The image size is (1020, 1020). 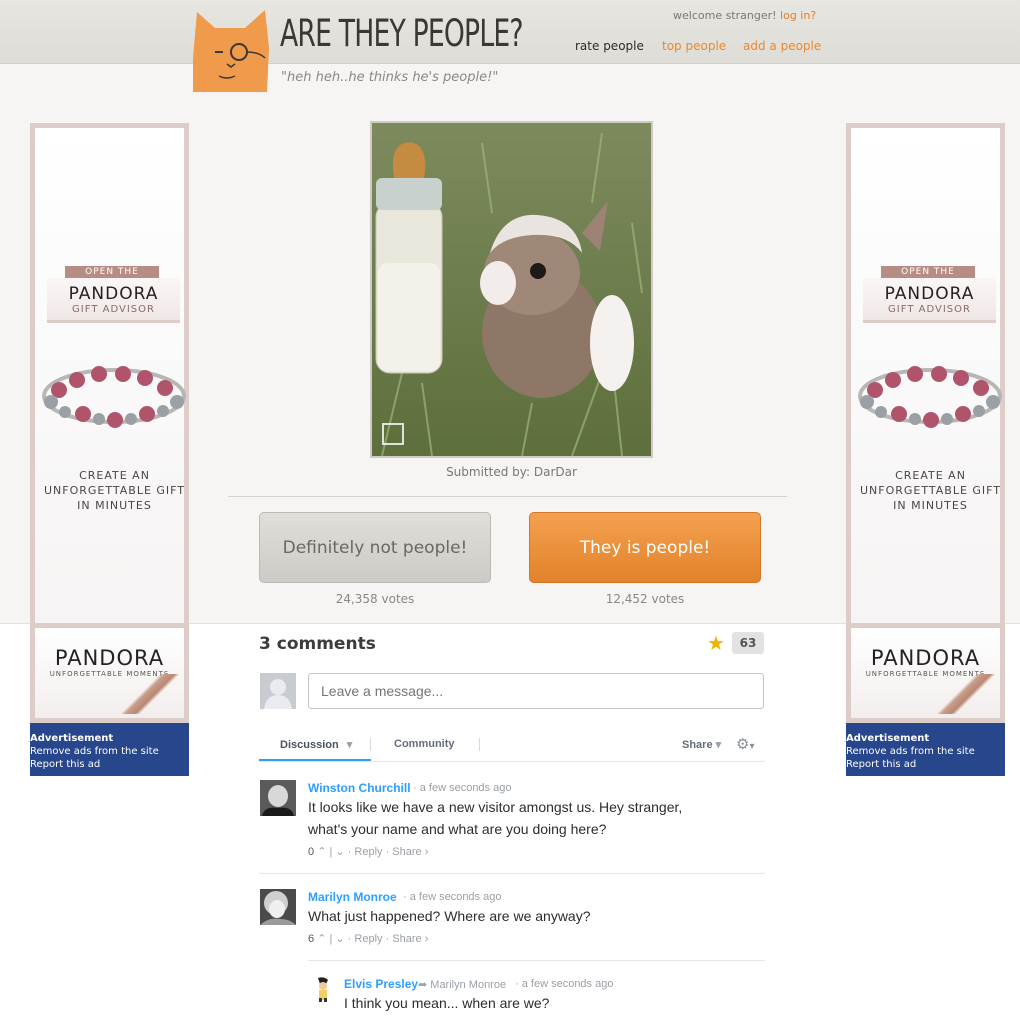 I want to click on tab-community: Community, so click(x=424, y=744).